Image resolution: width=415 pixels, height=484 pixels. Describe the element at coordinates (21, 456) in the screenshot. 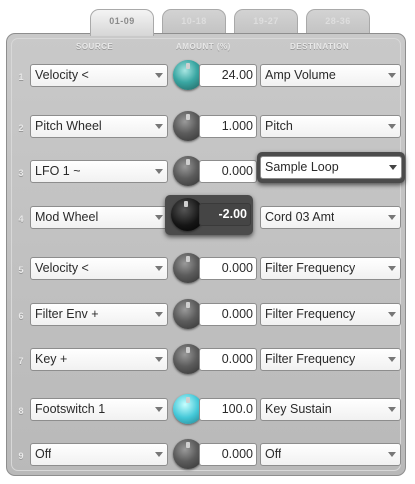

I see `cord-number: 9` at that location.